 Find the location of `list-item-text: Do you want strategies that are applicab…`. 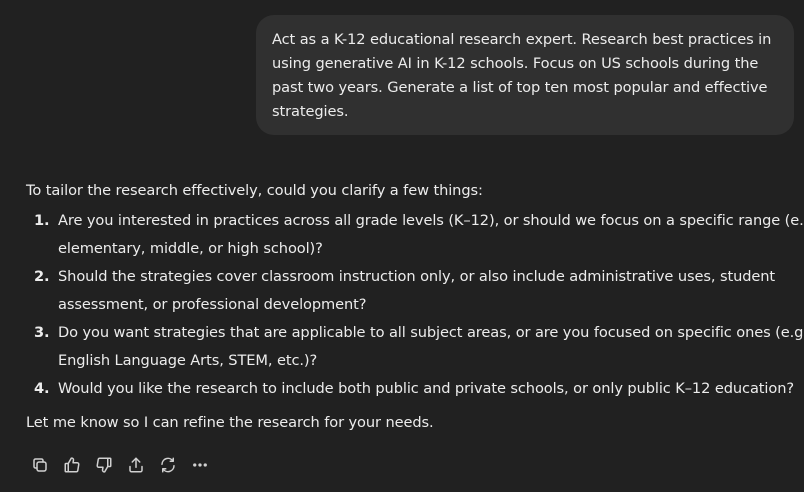

list-item-text: Do you want strategies that are applicab… is located at coordinates (431, 332).